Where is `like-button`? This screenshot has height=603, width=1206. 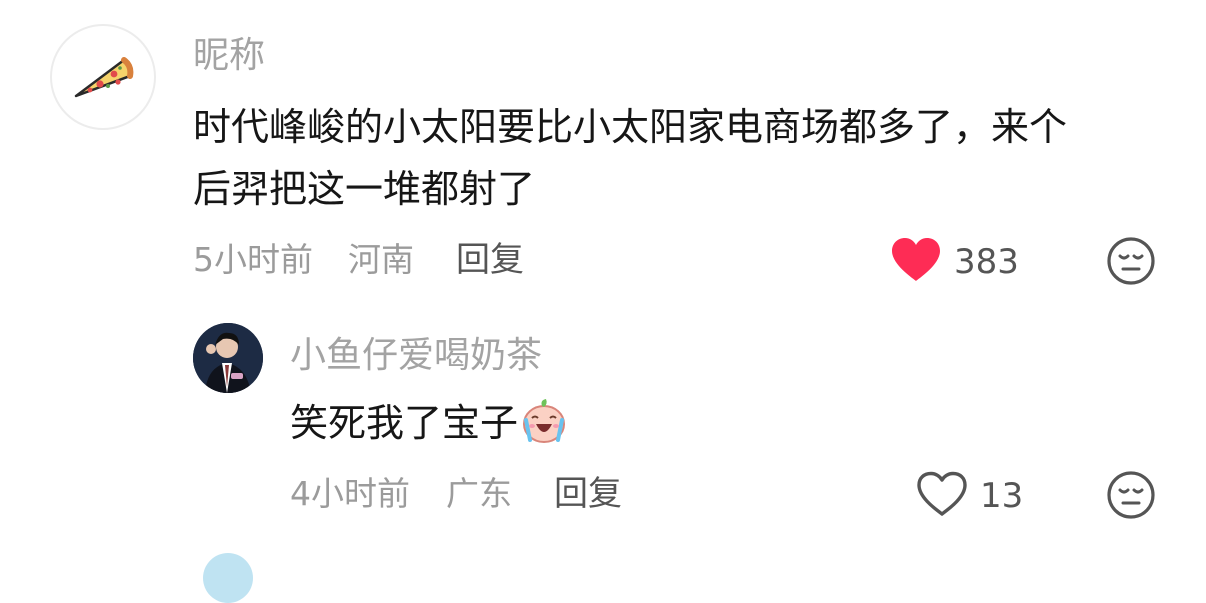
like-button is located at coordinates (916, 260).